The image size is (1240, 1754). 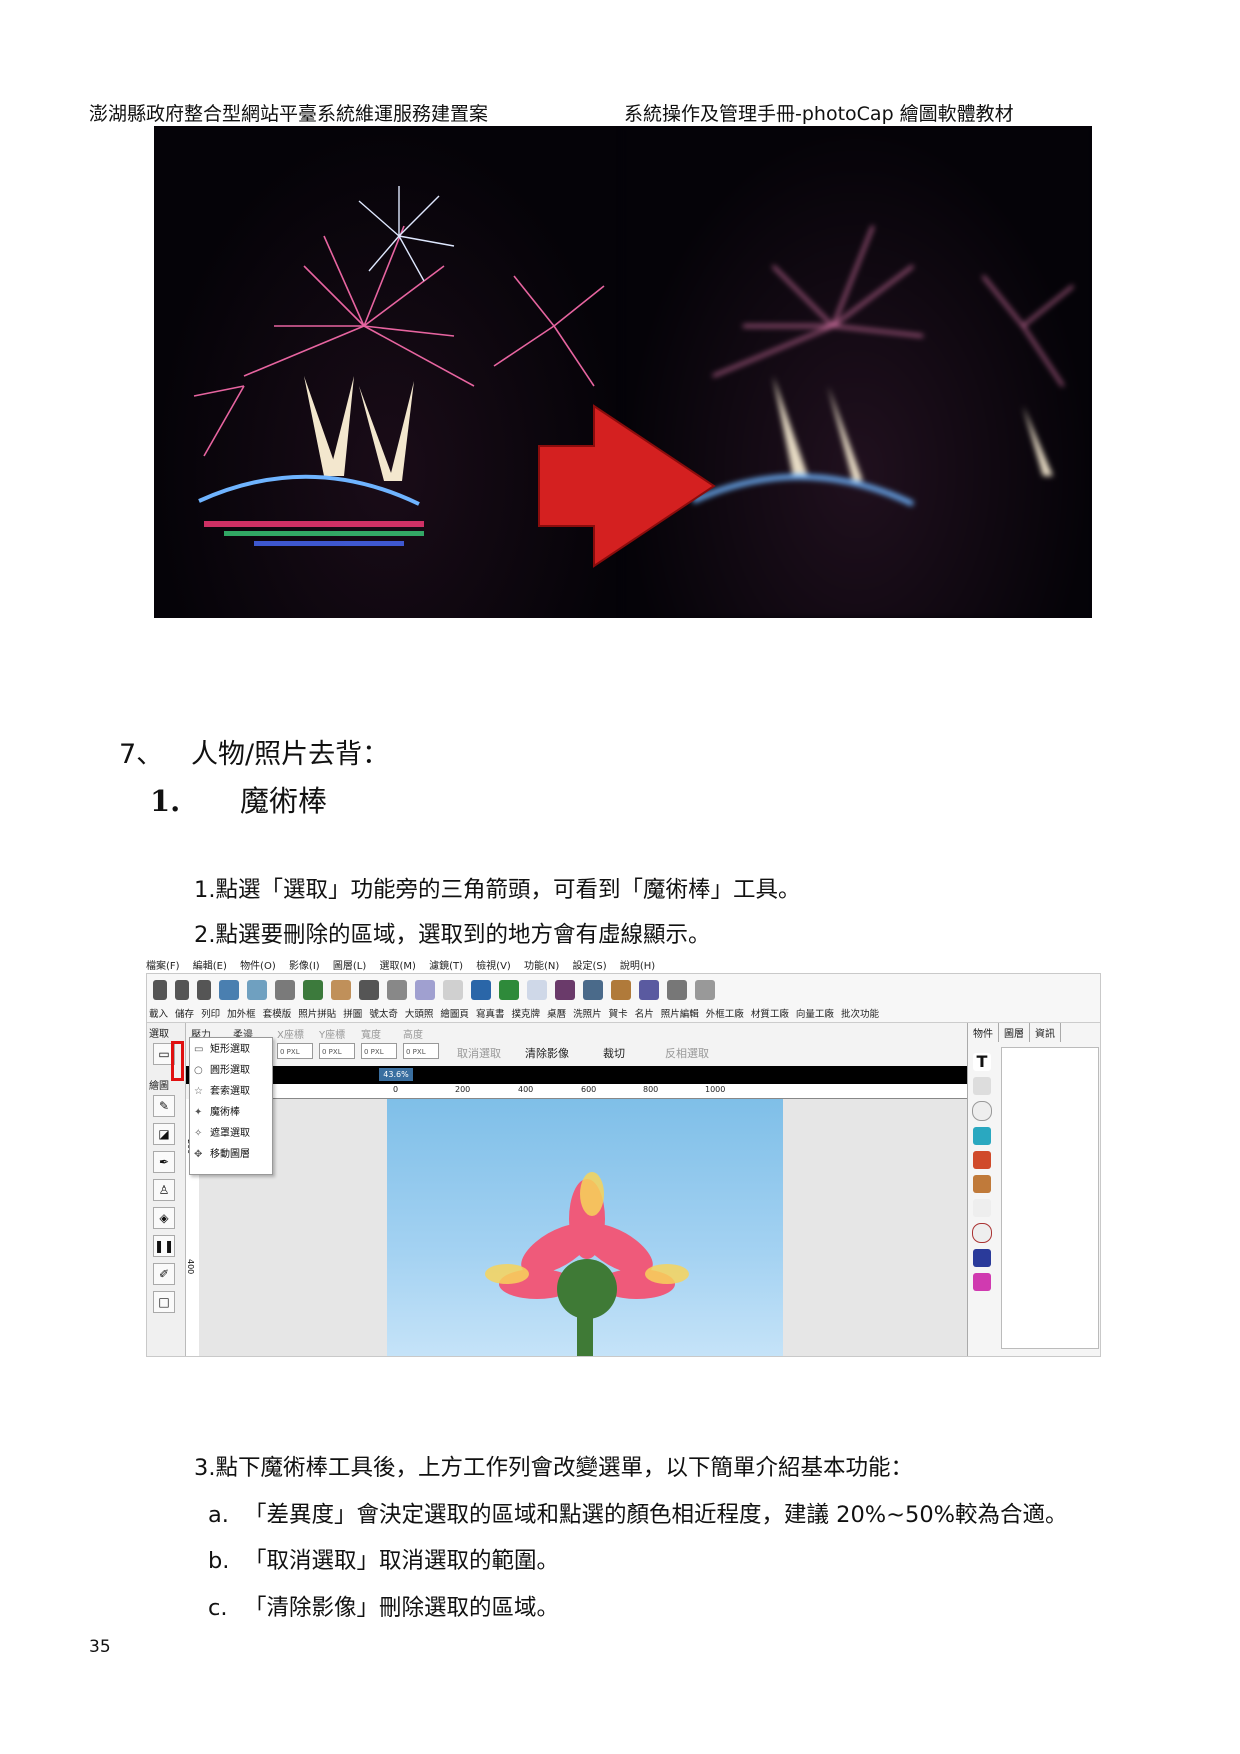 I want to click on ruler-tick: 0, so click(x=396, y=1089).